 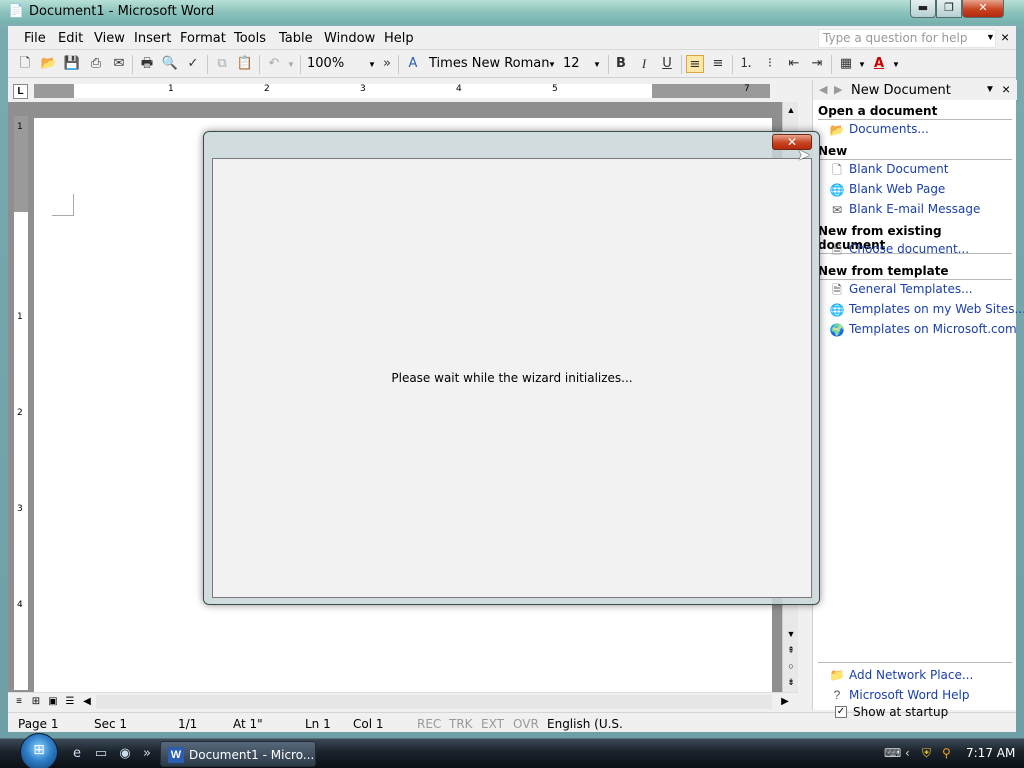 I want to click on link-blank-web-page: Blank Web Page, so click(x=897, y=189).